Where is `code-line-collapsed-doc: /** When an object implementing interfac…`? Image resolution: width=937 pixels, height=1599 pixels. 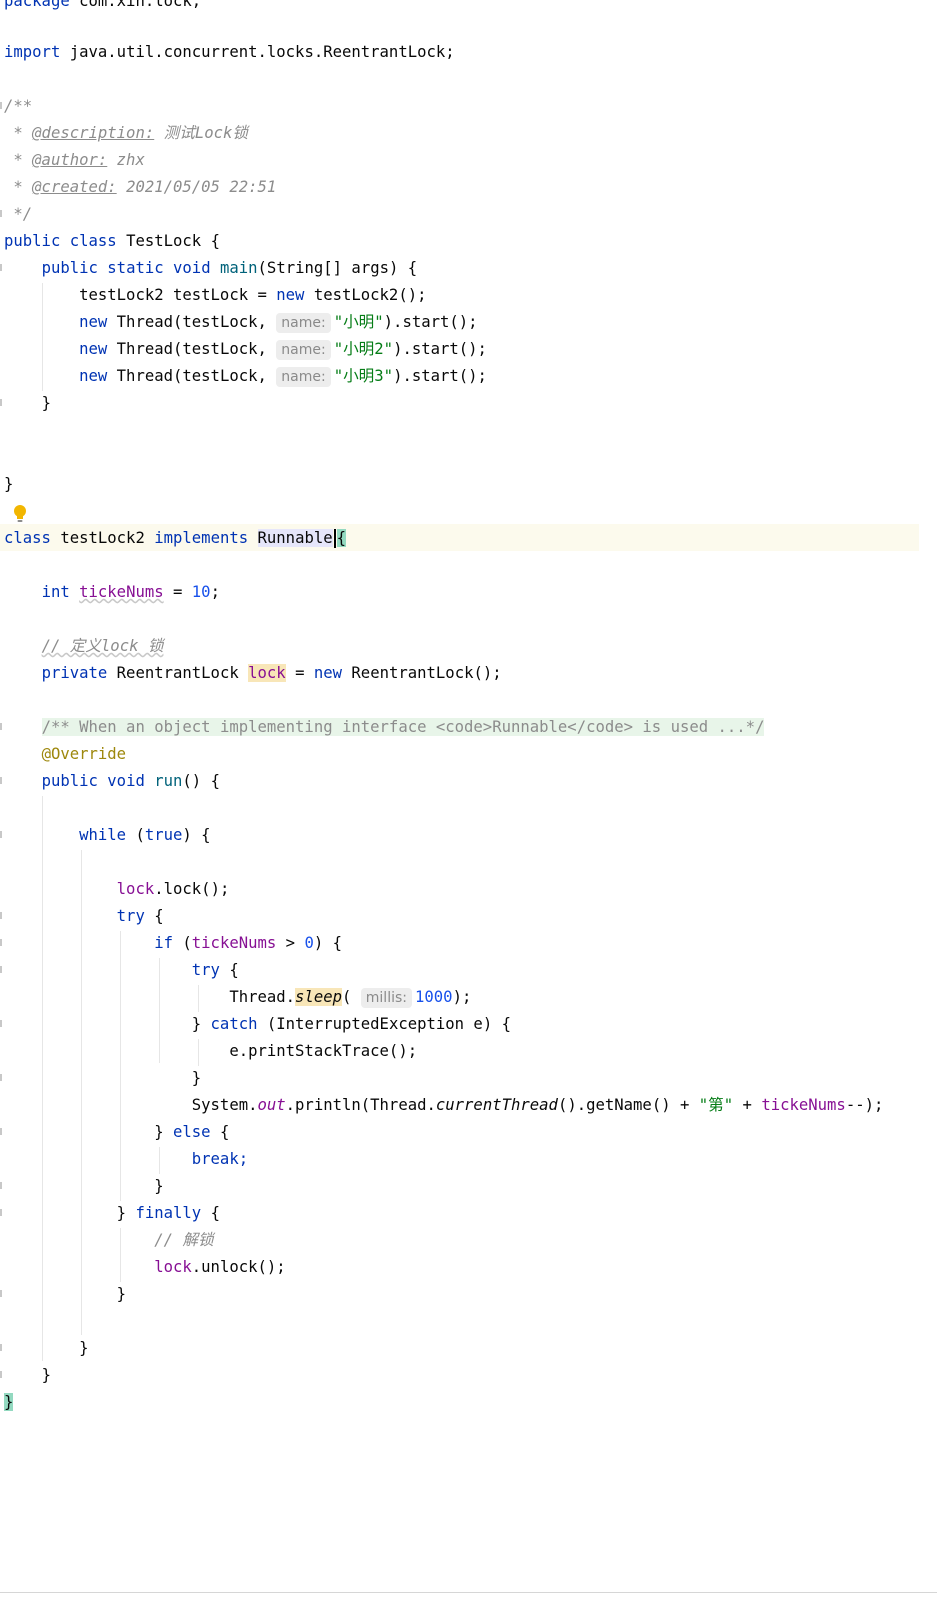 code-line-collapsed-doc: /** When an object implementing interfac… is located at coordinates (384, 727).